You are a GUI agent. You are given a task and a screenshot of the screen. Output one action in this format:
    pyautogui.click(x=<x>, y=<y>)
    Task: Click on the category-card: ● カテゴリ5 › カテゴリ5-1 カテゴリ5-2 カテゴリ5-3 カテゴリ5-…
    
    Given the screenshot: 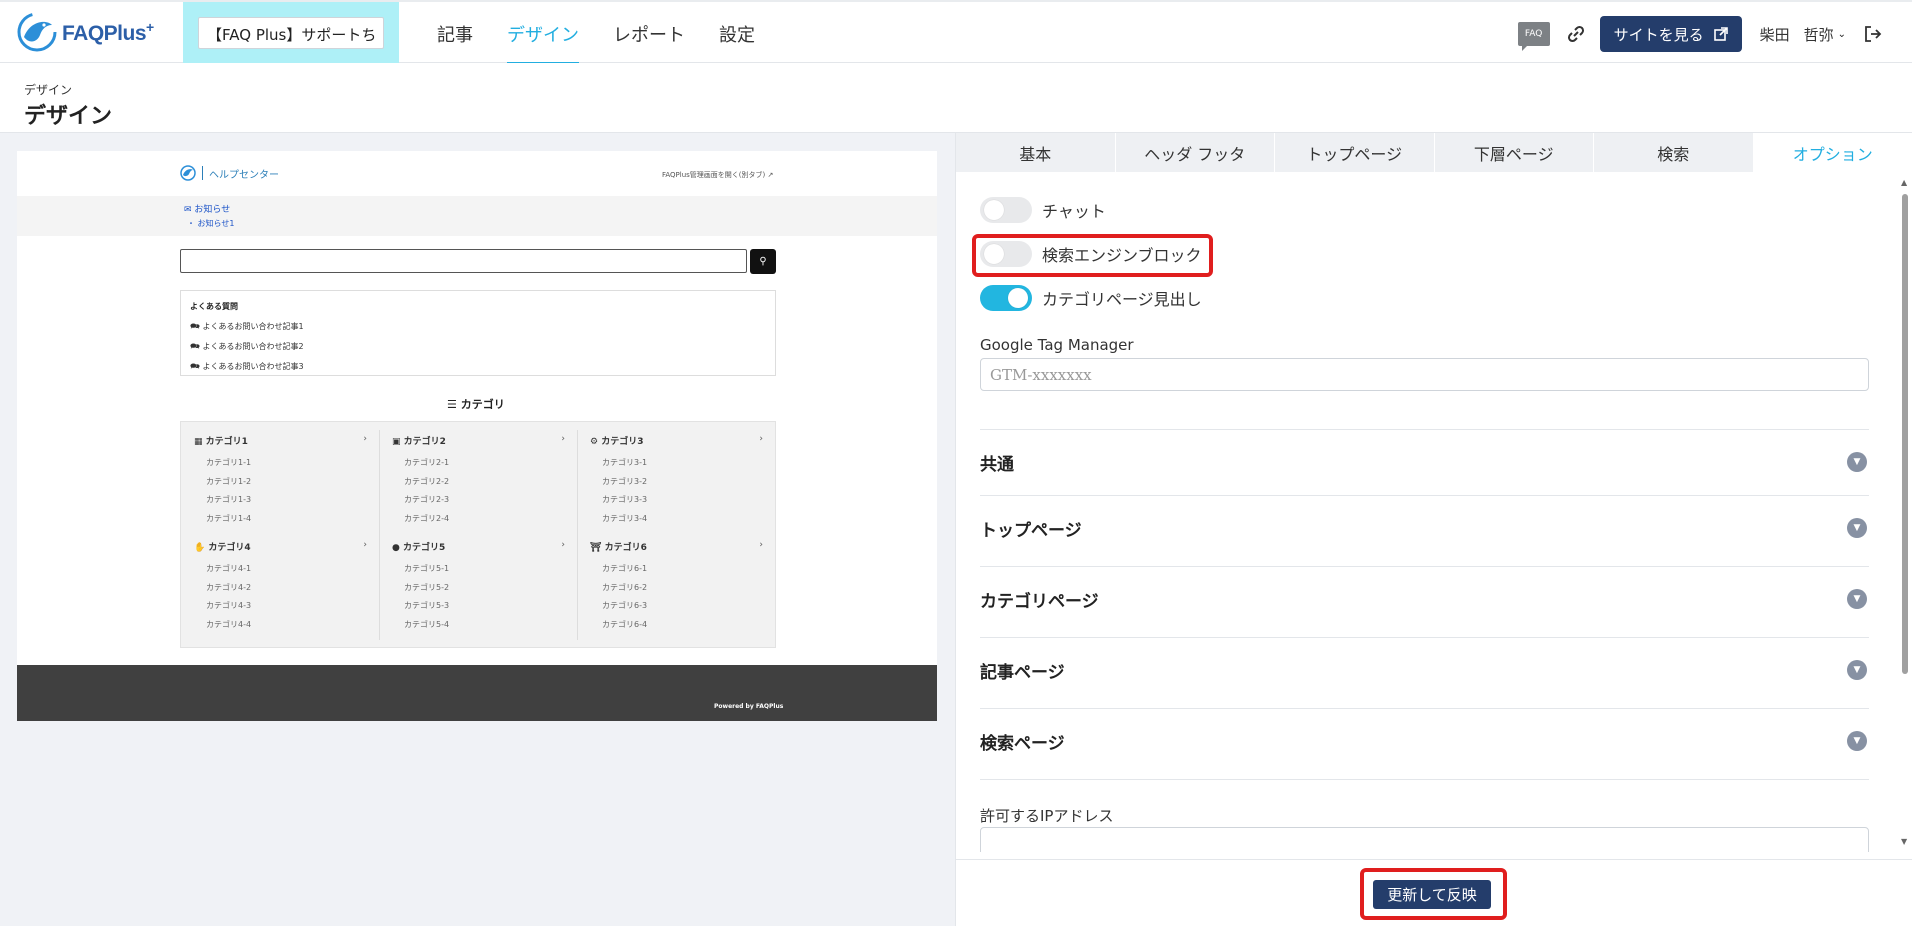 What is the action you would take?
    pyautogui.click(x=477, y=581)
    